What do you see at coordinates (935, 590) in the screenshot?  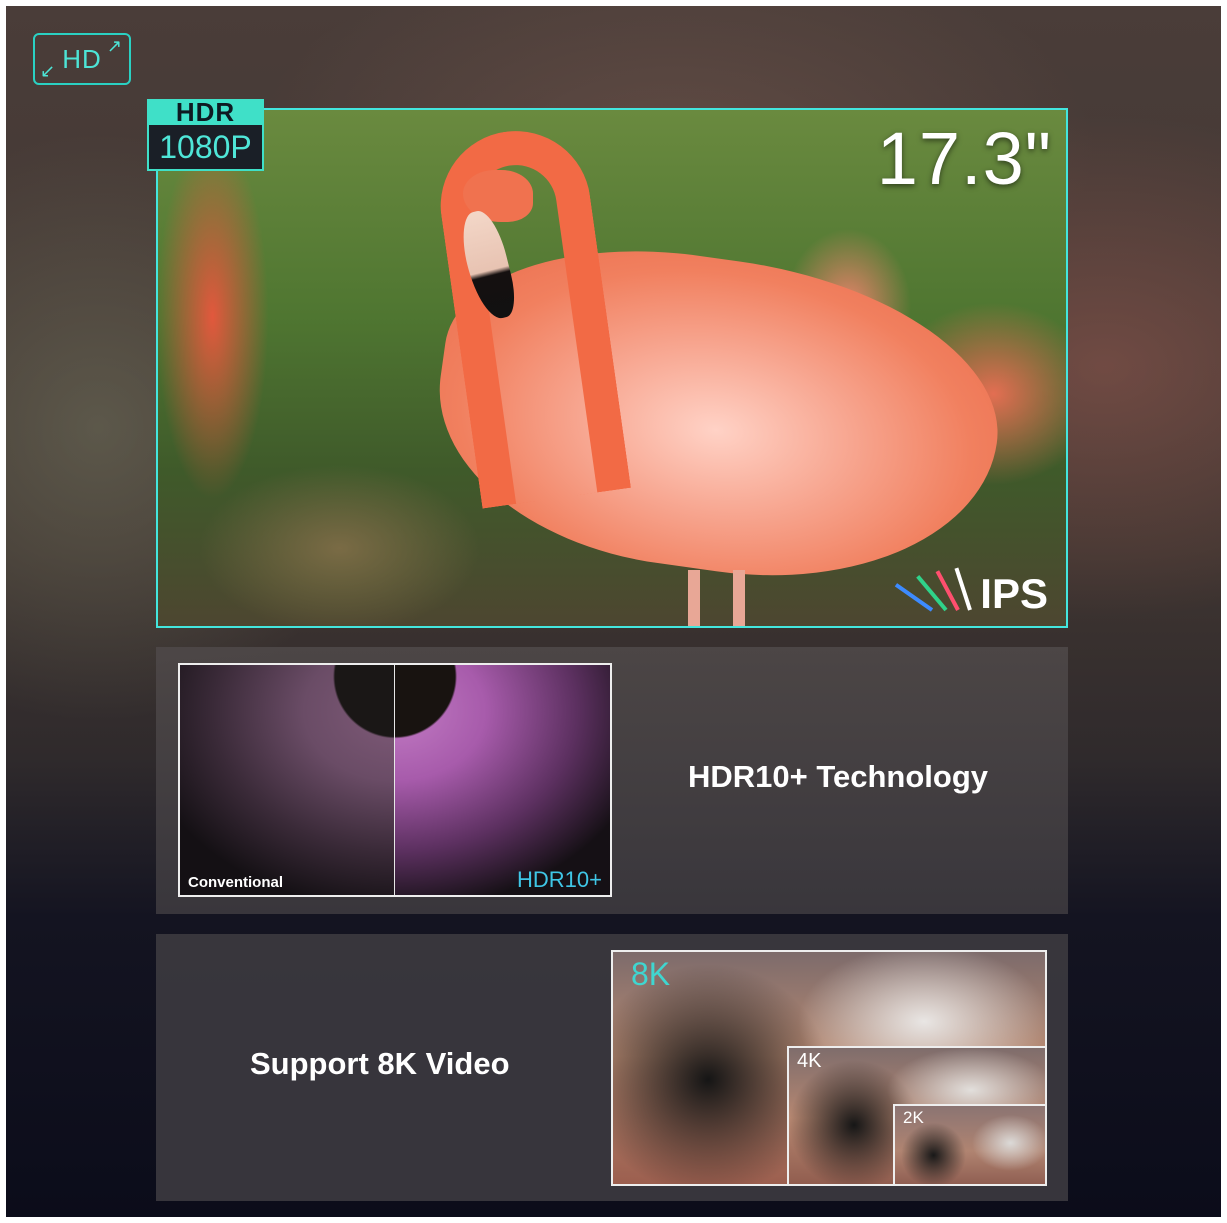 I see `ips-stripes-icon` at bounding box center [935, 590].